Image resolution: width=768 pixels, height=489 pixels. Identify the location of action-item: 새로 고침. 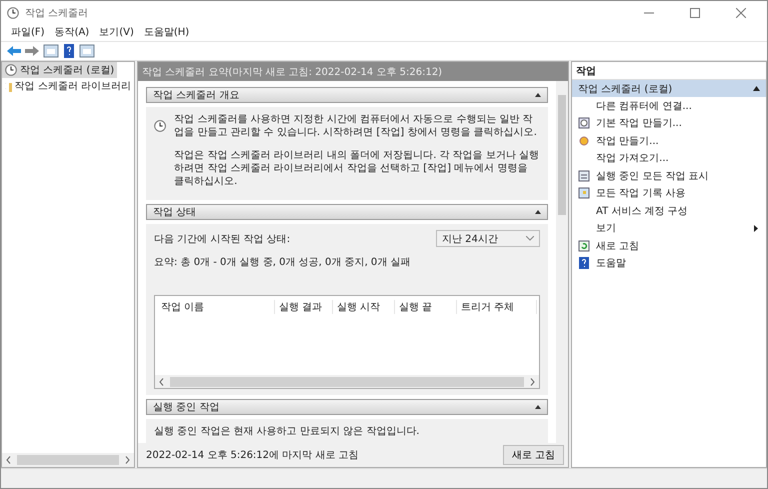
(669, 245).